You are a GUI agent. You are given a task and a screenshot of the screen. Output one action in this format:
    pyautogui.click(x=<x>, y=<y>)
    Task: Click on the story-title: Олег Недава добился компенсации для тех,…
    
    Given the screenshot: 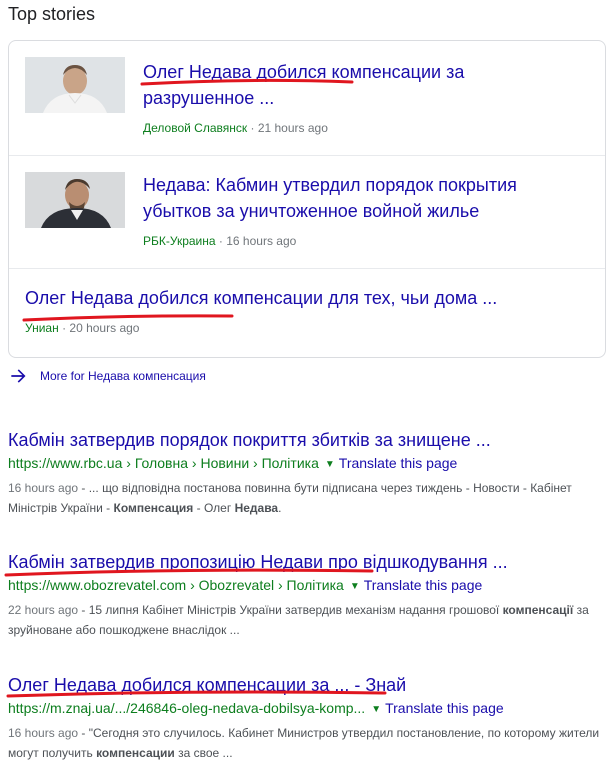 What is the action you would take?
    pyautogui.click(x=310, y=298)
    